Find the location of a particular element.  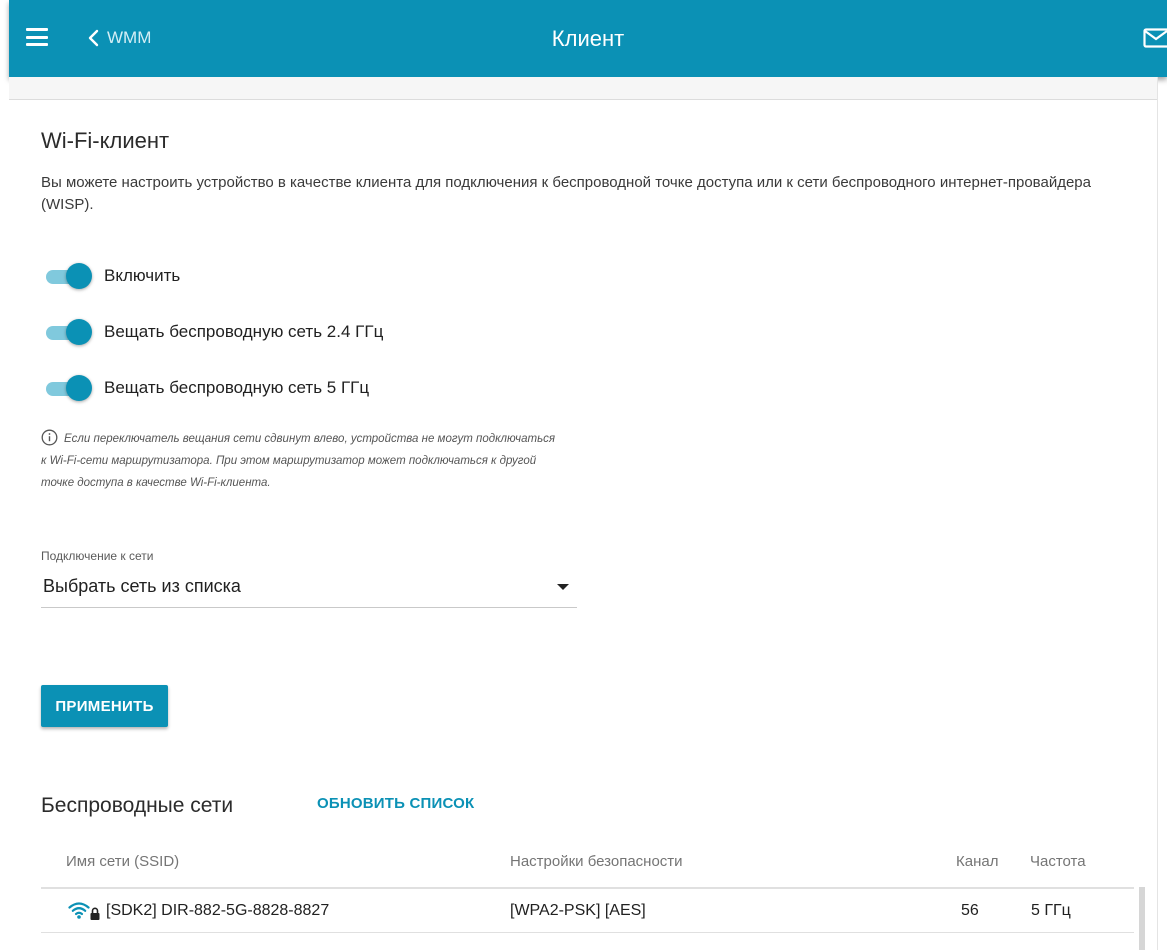

connection-select: Выбрать сеть из списка is located at coordinates (309, 589).